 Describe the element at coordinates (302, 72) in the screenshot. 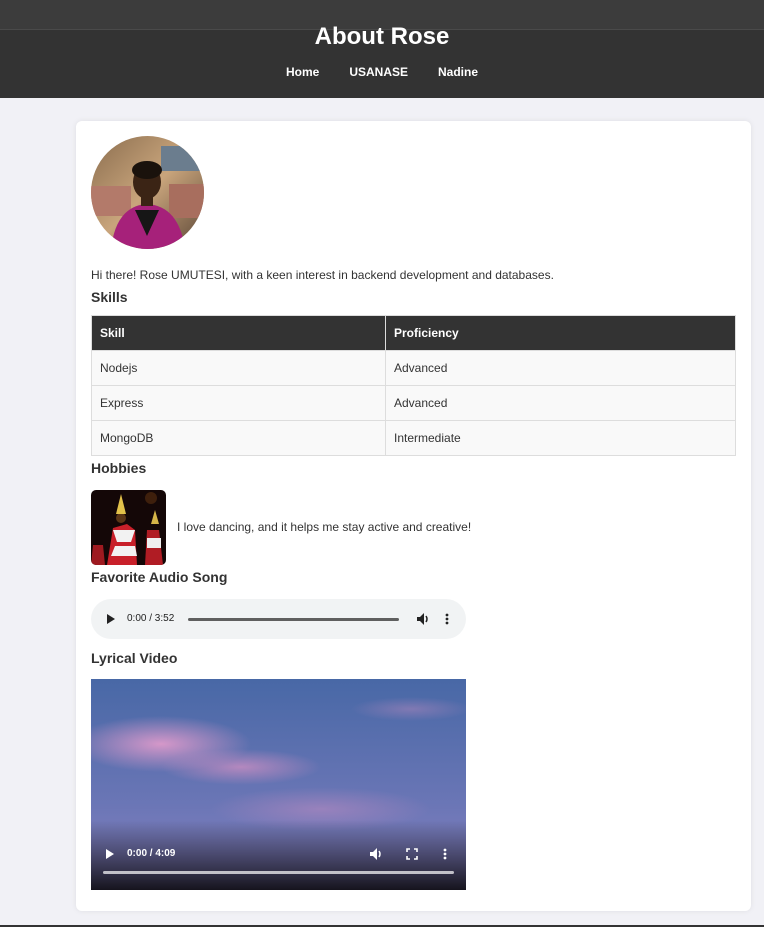

I see `nav-link-home: Home` at that location.